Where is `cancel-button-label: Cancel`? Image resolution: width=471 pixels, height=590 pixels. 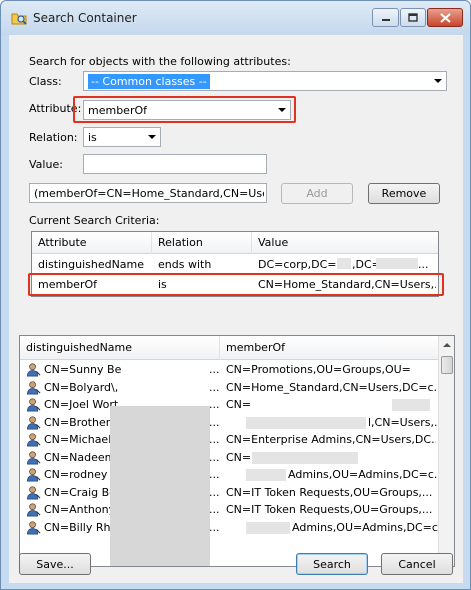
cancel-button-label: Cancel is located at coordinates (417, 564).